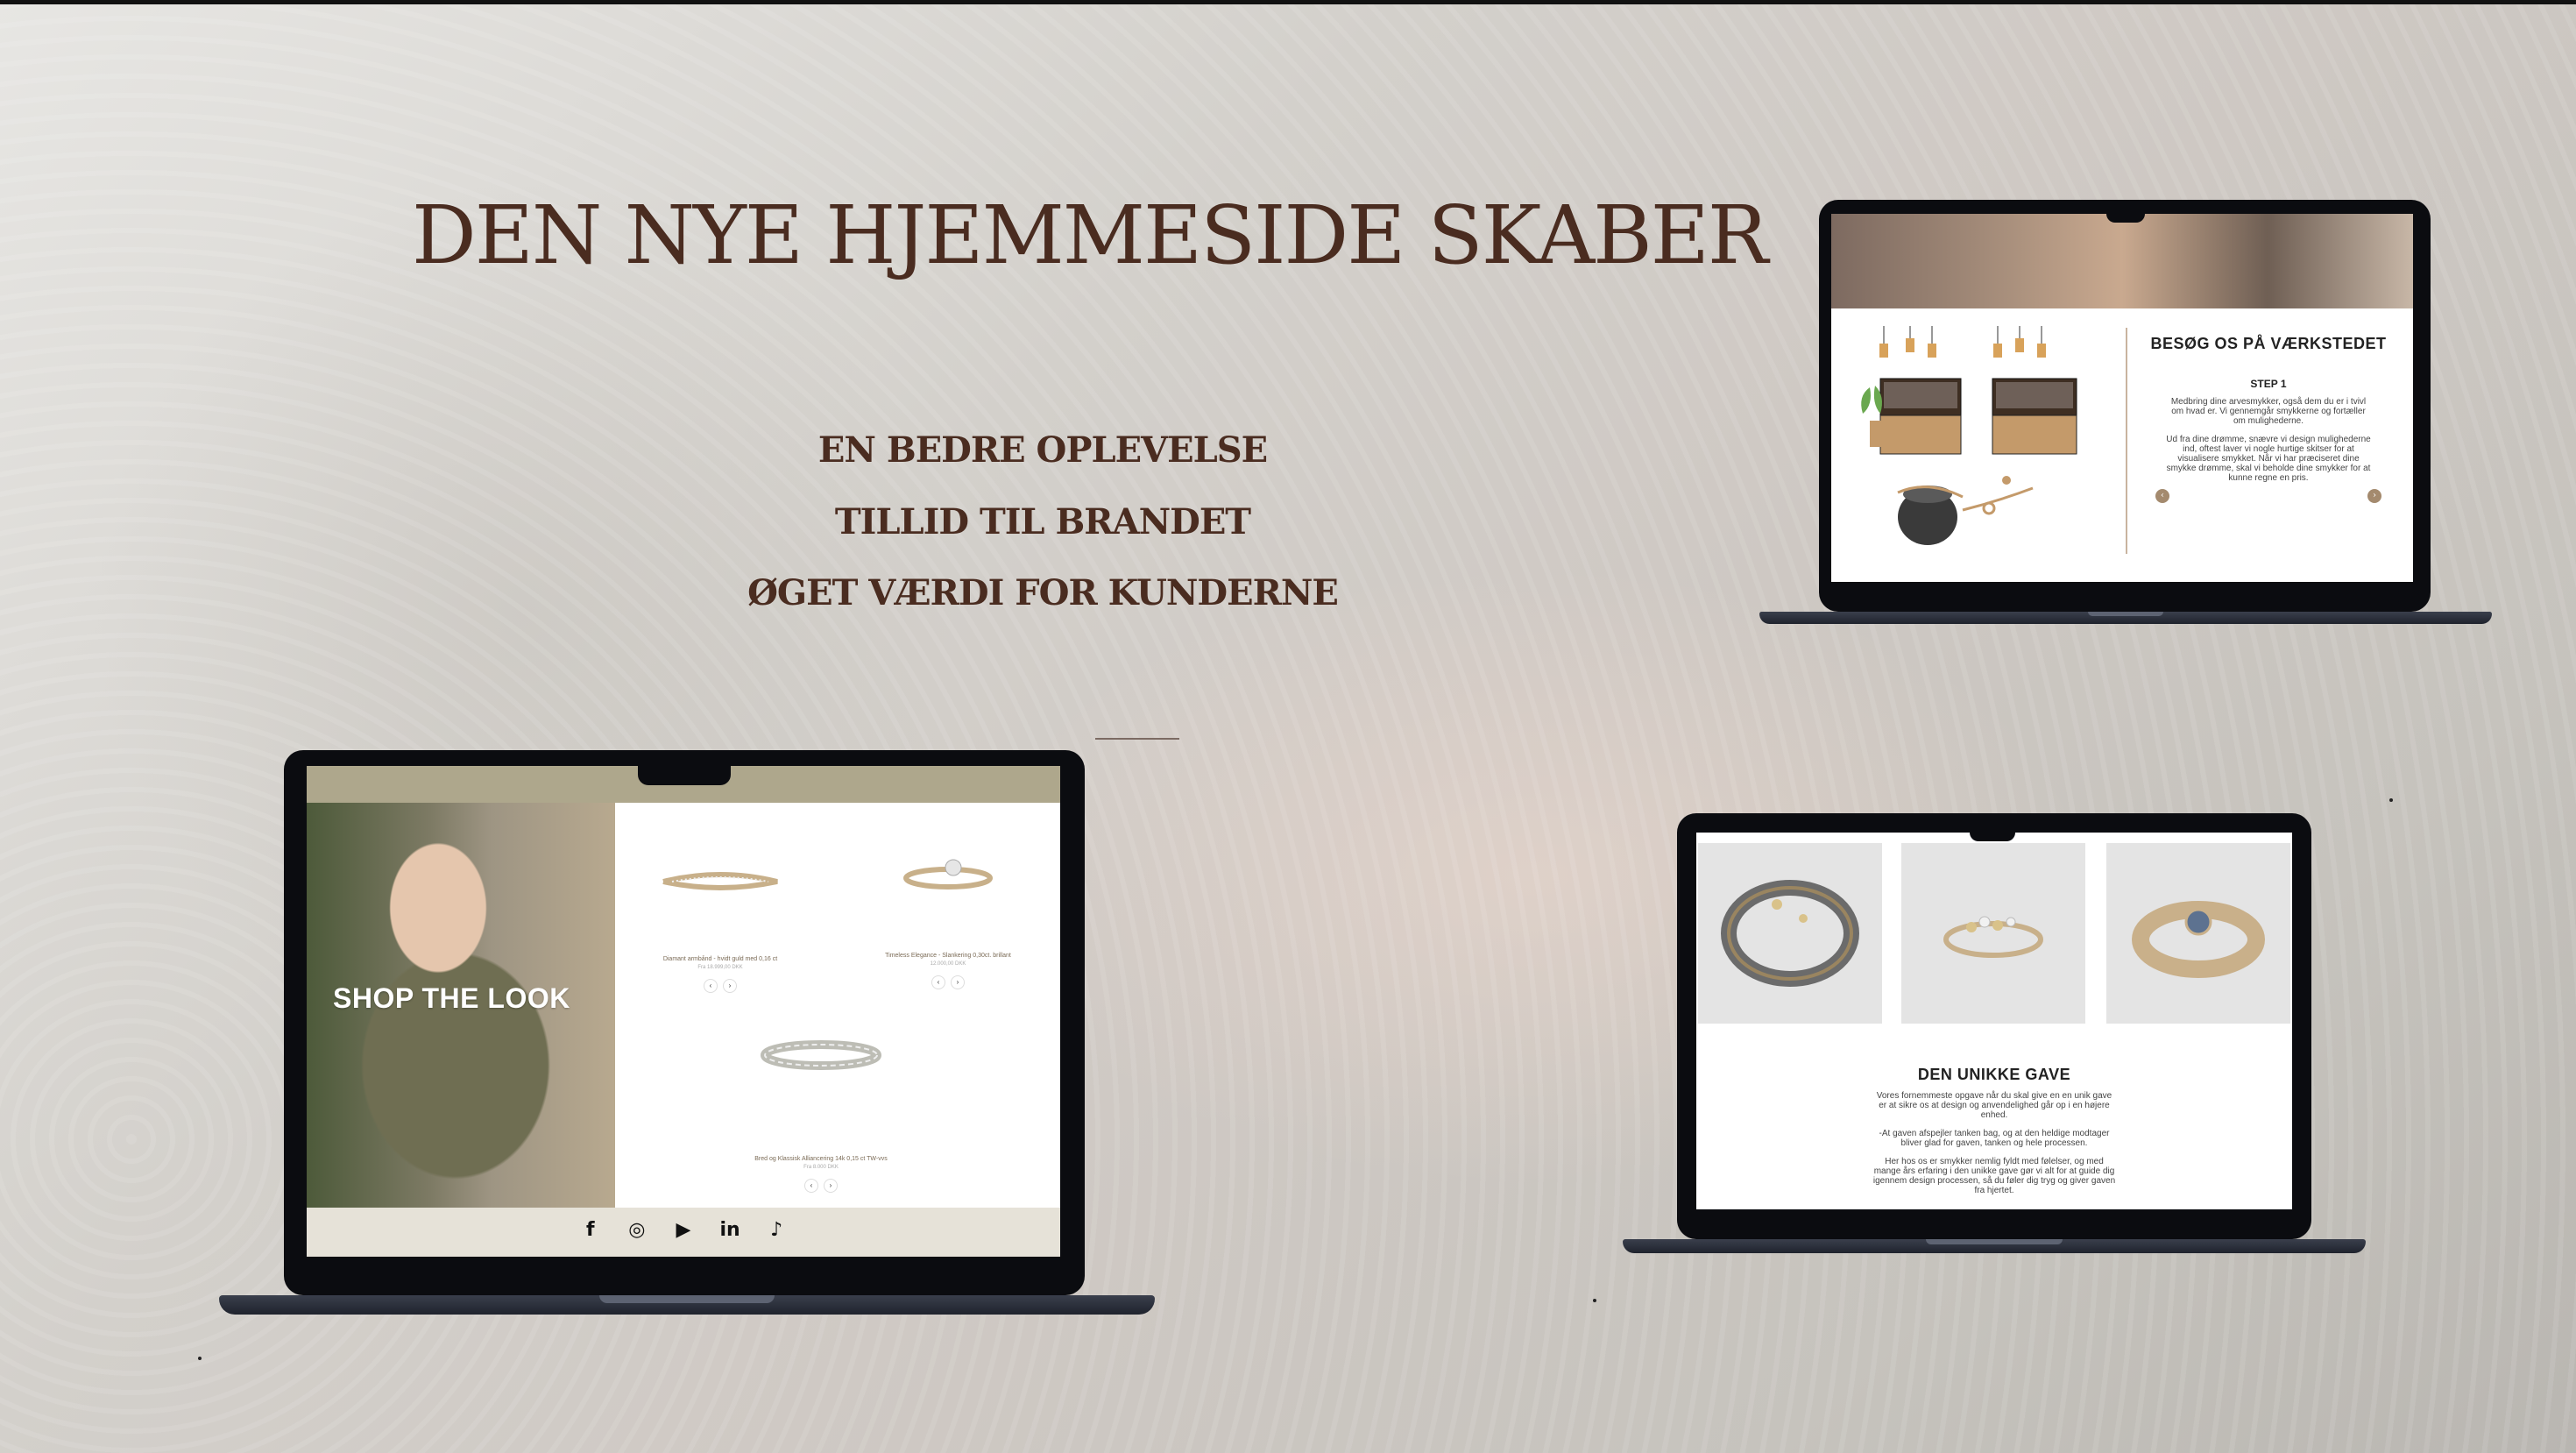 Image resolution: width=2576 pixels, height=1453 pixels. Describe the element at coordinates (948, 874) in the screenshot. I see `solitaire-ring-image` at that location.